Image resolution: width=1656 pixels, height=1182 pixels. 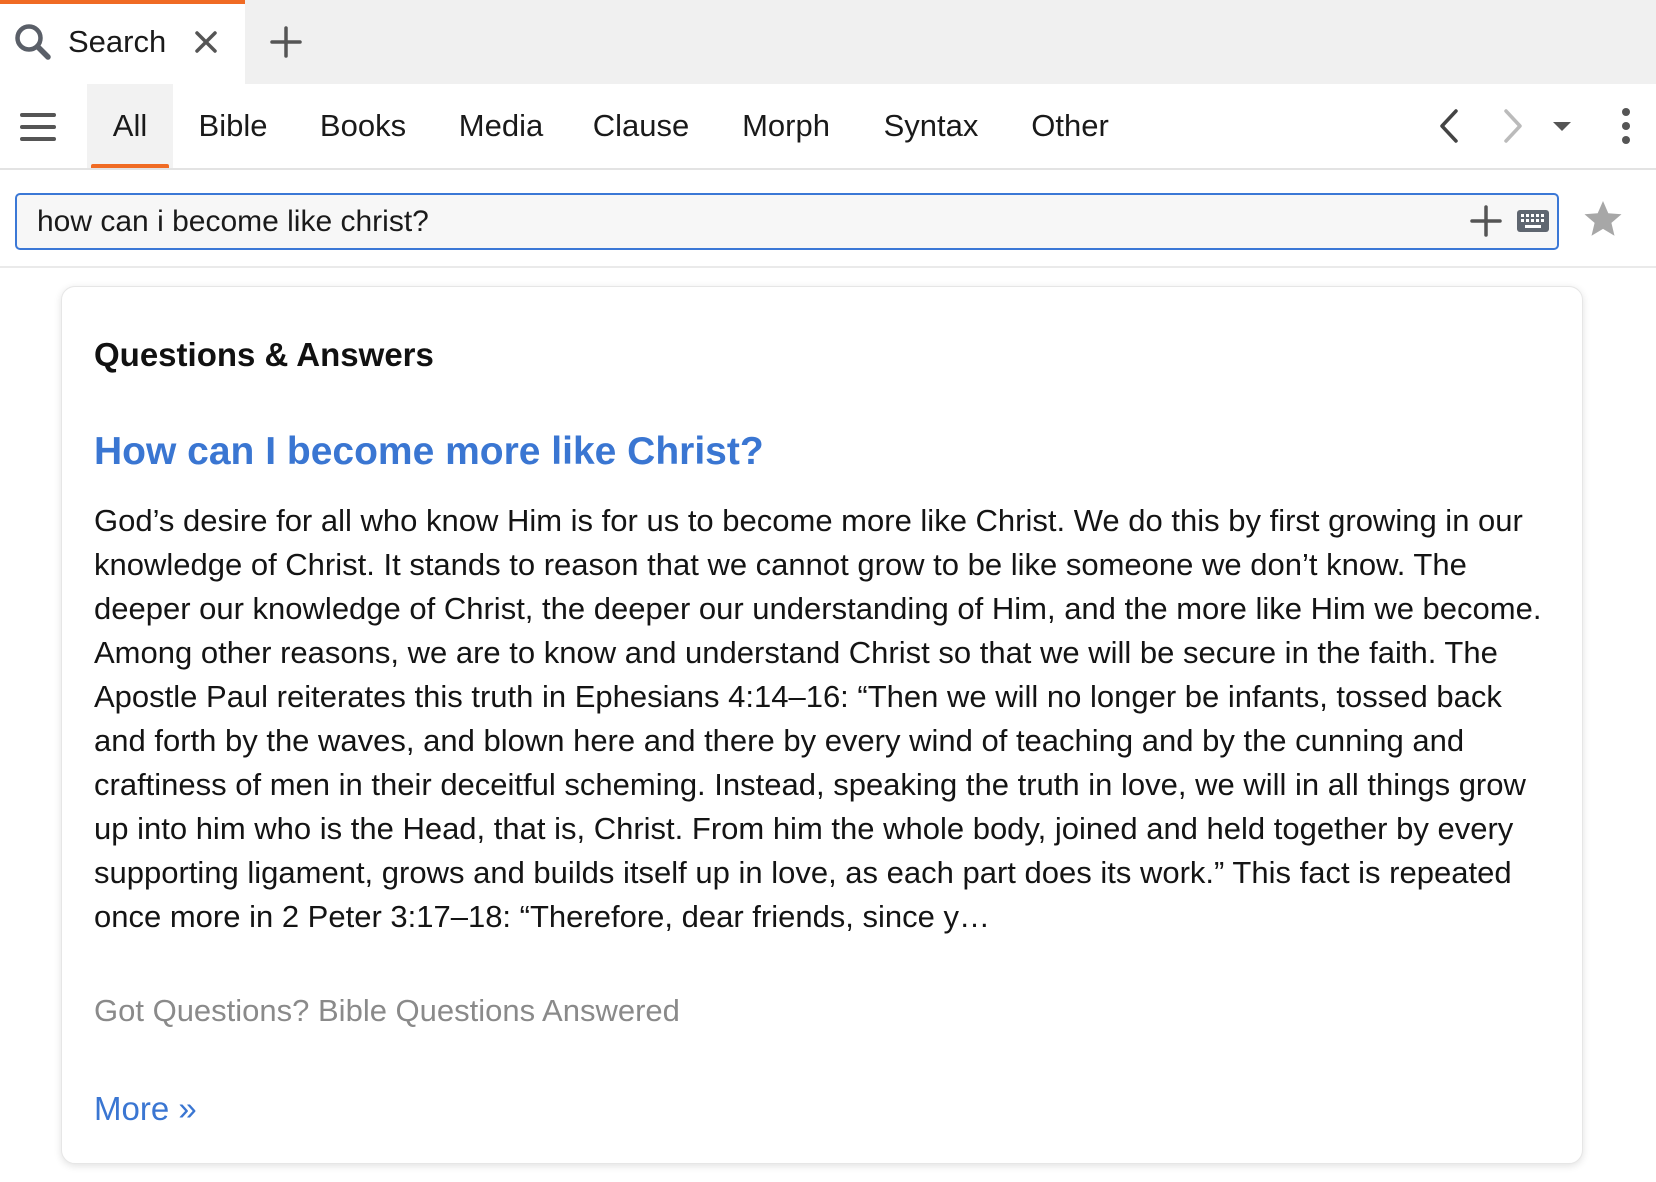 What do you see at coordinates (641, 126) in the screenshot?
I see `filter-tab-clause: Clause` at bounding box center [641, 126].